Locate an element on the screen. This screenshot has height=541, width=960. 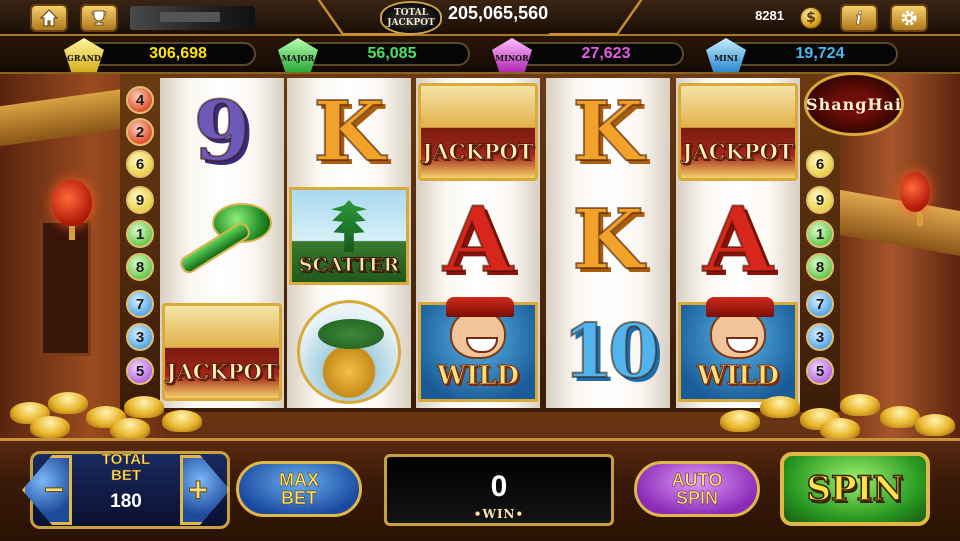
trophy-button is located at coordinates (99, 18).